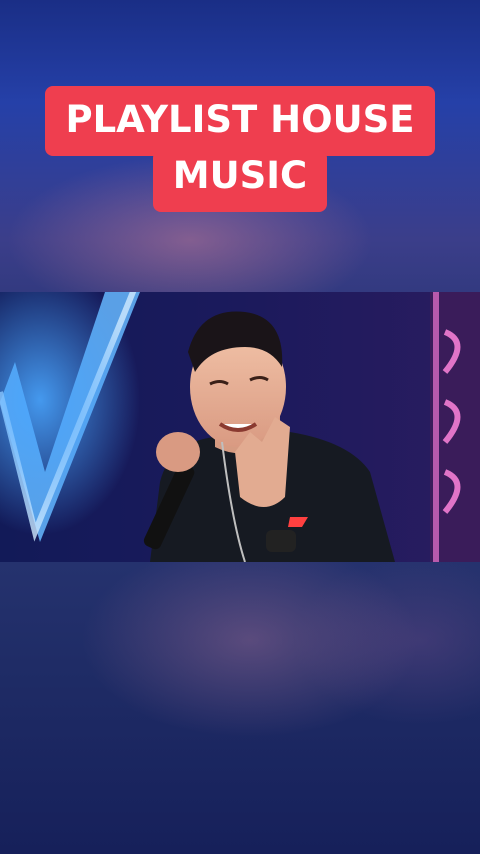 The width and height of the screenshot is (480, 854). Describe the element at coordinates (240, 181) in the screenshot. I see `caption-line-2: MUSIC` at that location.